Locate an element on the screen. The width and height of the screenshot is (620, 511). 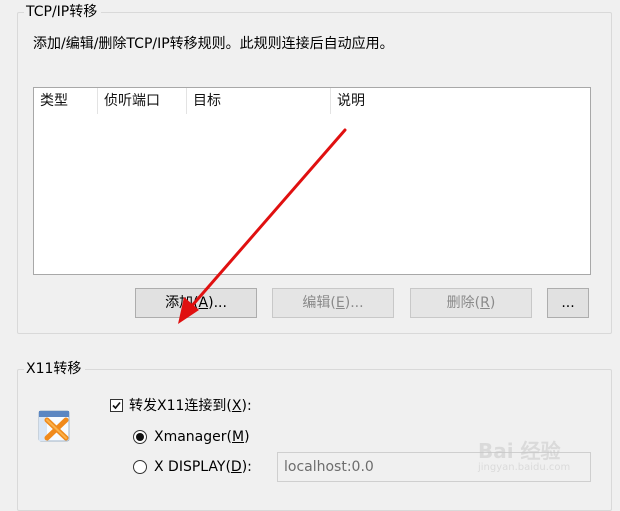
forward-x11-label: 转发X11连接到(X): is located at coordinates (190, 406).